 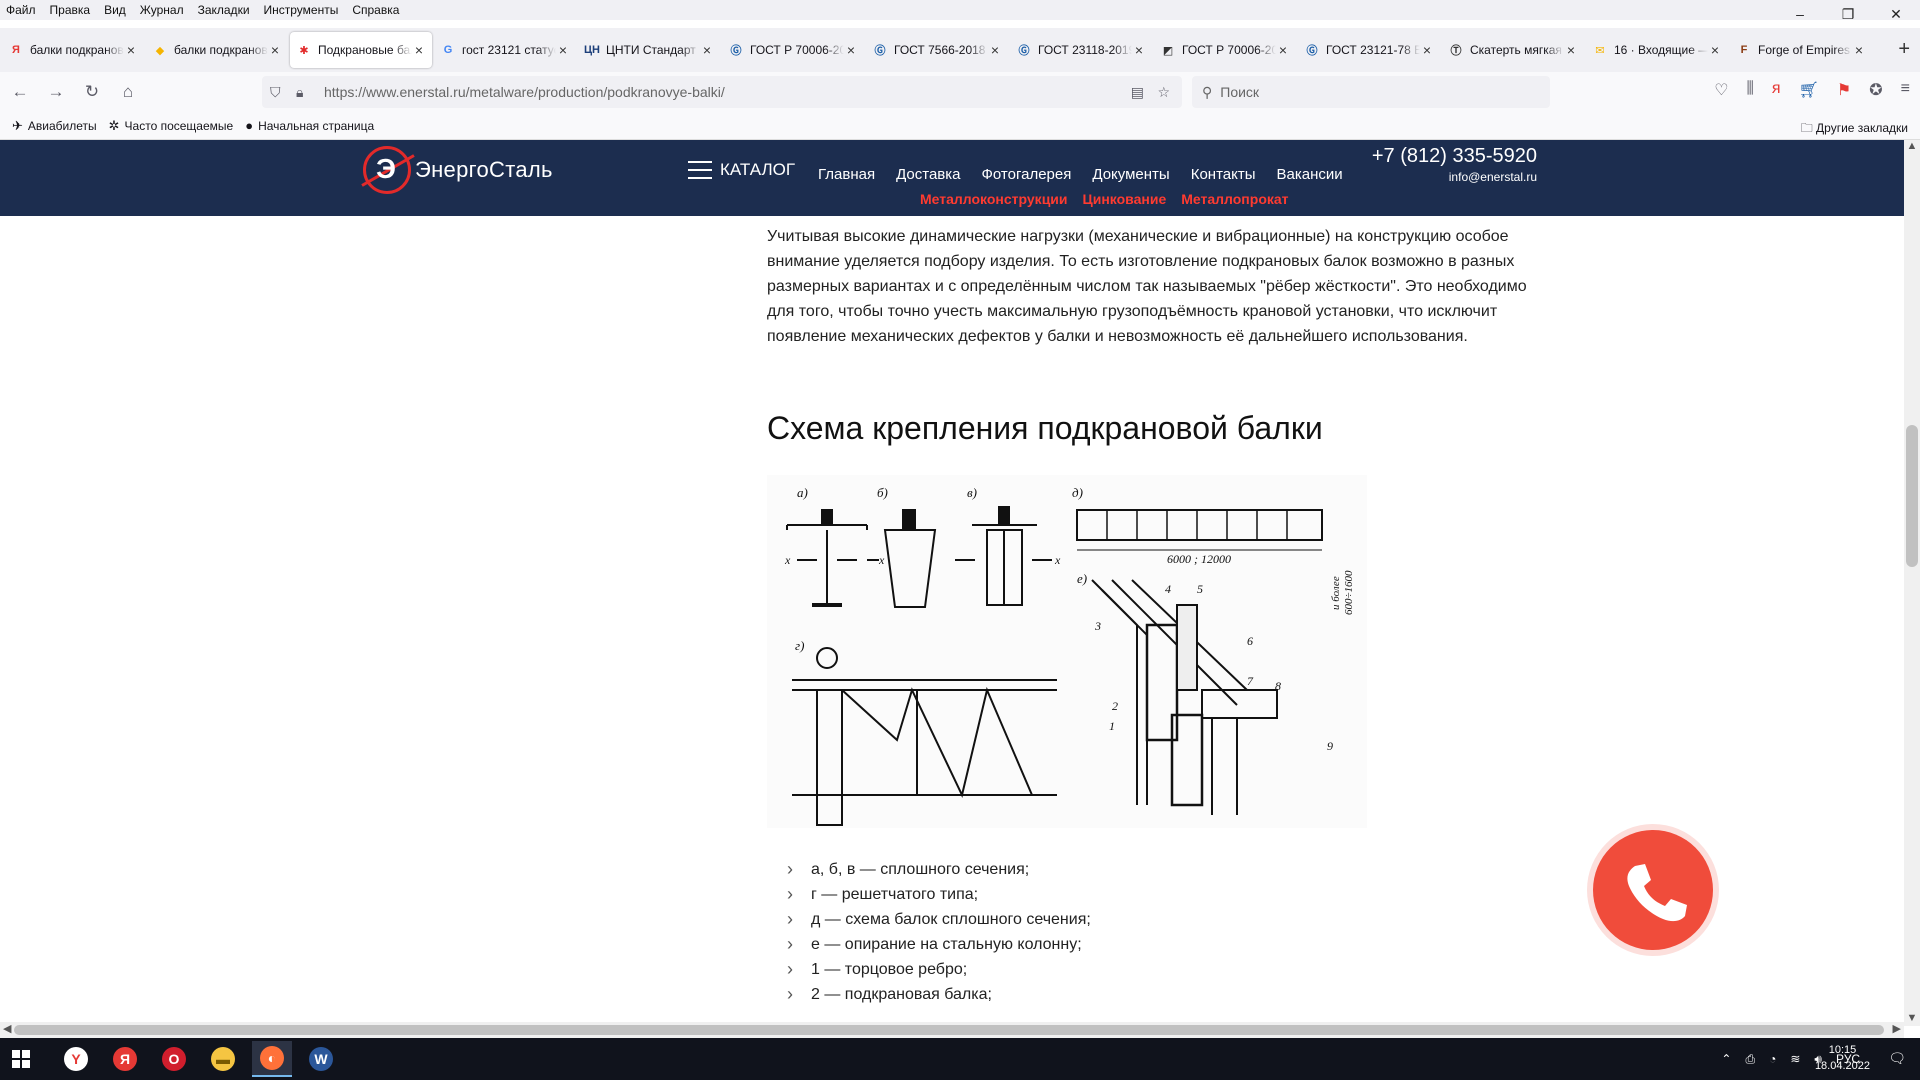 What do you see at coordinates (1125, 199) in the screenshot?
I see `subnav-link: Цинкование` at bounding box center [1125, 199].